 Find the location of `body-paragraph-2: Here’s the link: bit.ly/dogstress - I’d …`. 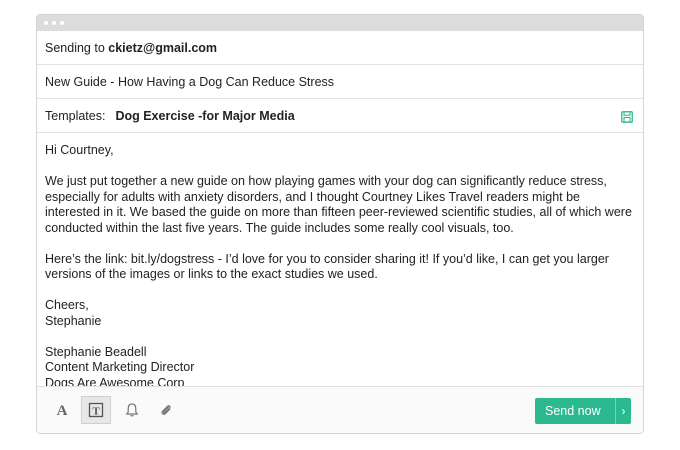

body-paragraph-2: Here’s the link: bit.ly/dogstress - I’d … is located at coordinates (327, 266).